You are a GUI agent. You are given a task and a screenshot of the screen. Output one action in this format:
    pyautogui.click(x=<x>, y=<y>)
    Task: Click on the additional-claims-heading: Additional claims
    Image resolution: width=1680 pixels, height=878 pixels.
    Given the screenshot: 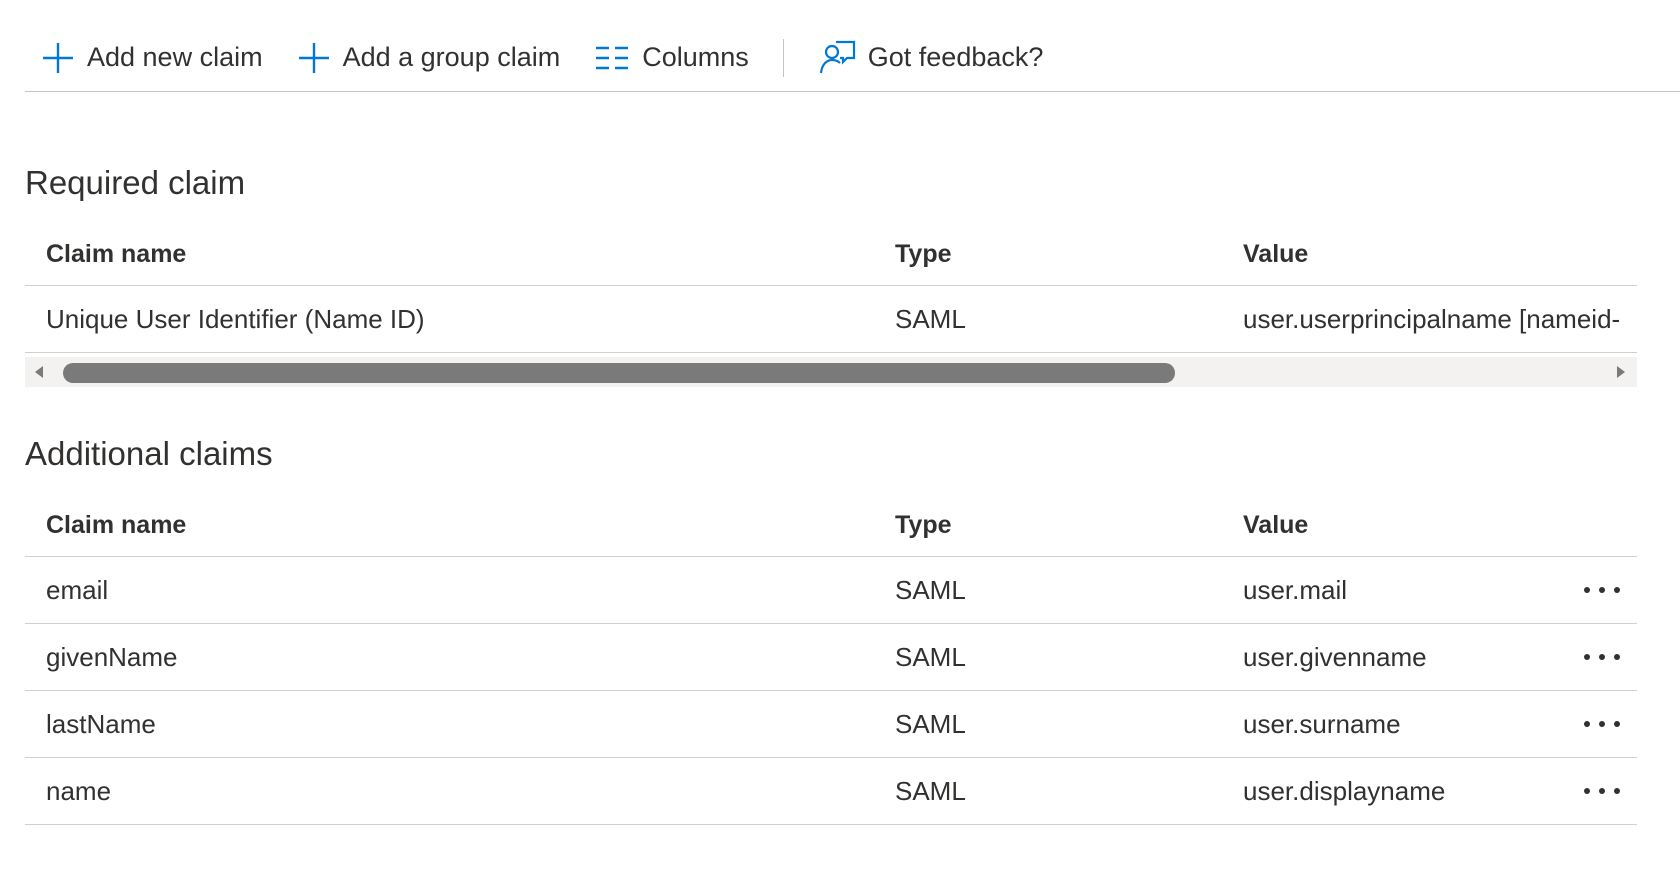 What is the action you would take?
    pyautogui.click(x=149, y=453)
    